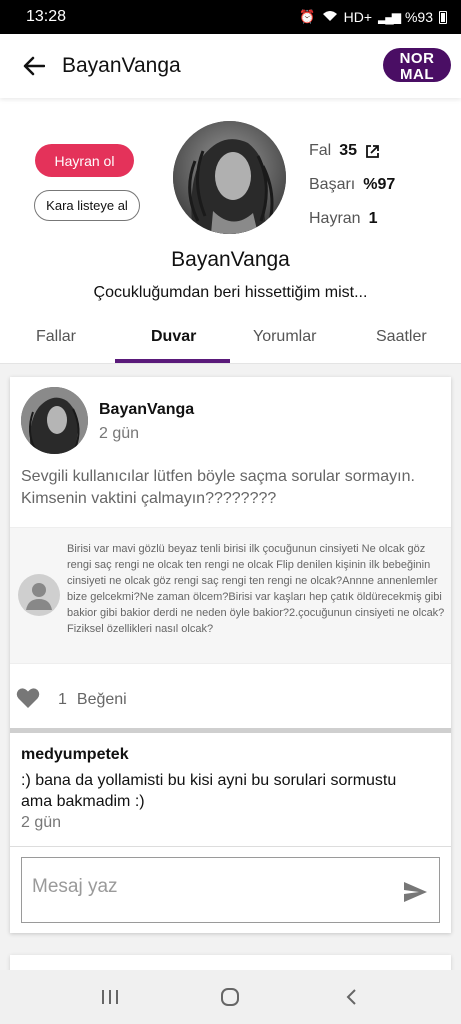 This screenshot has height=1024, width=461. I want to click on stat-hayran: Hayran 1, so click(352, 219).